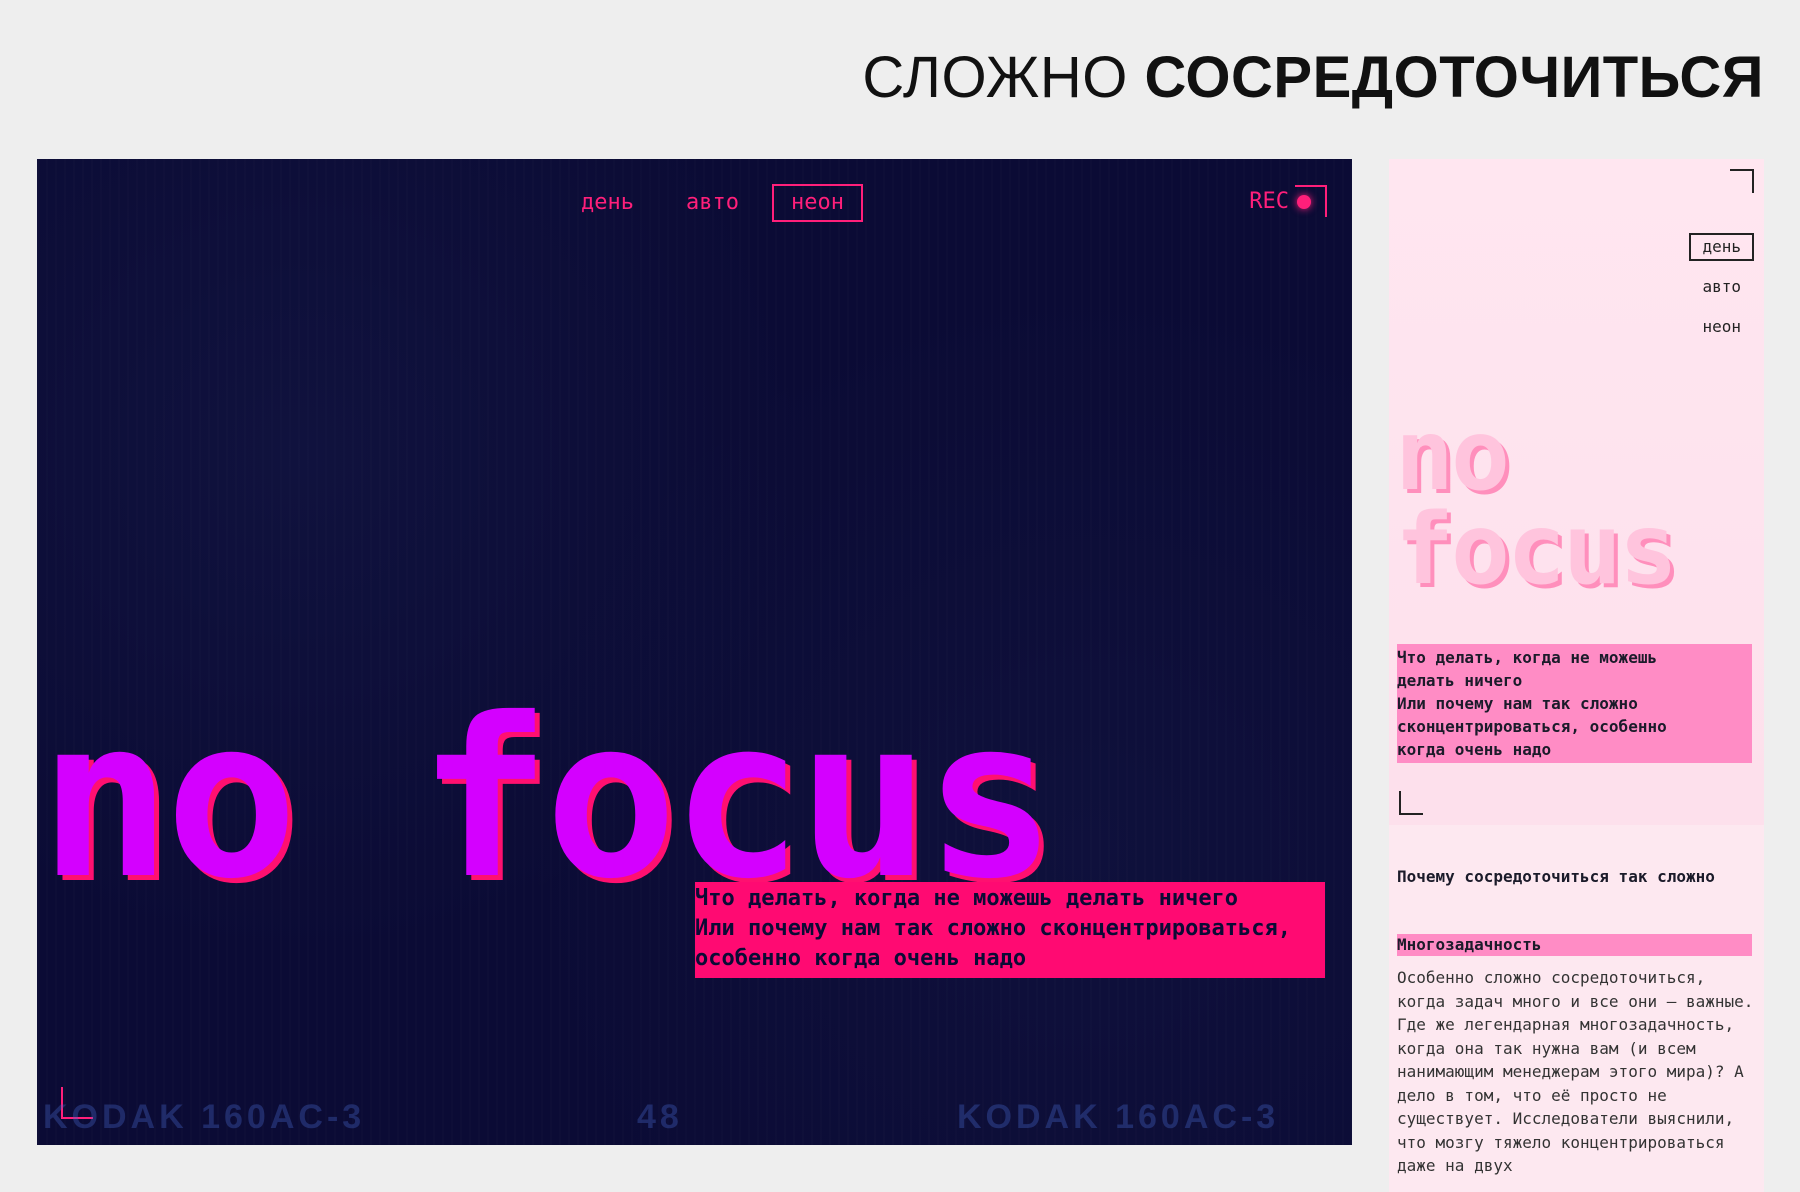  I want to click on mobile-mode-switcher: день авто неон, so click(1721, 293).